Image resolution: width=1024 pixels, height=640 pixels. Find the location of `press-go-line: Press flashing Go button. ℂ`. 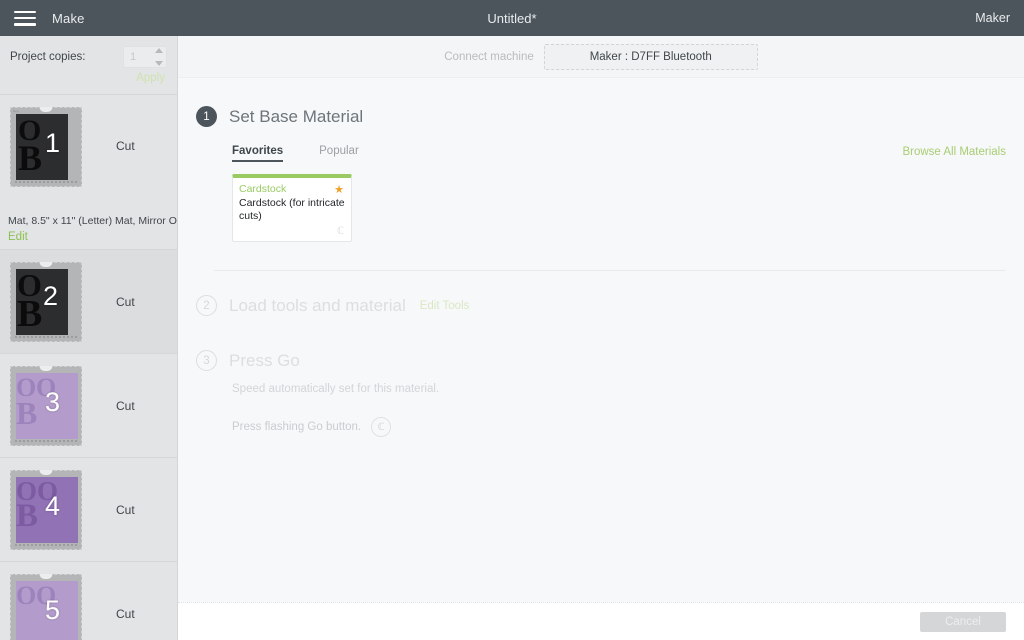

press-go-line: Press flashing Go button. ℂ is located at coordinates (628, 427).